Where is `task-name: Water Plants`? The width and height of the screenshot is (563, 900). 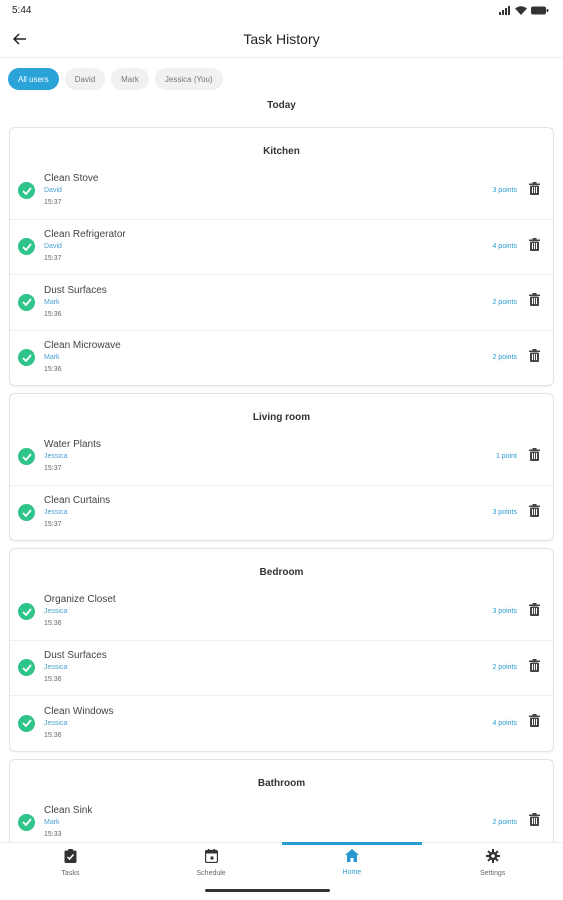
task-name: Water Plants is located at coordinates (72, 445).